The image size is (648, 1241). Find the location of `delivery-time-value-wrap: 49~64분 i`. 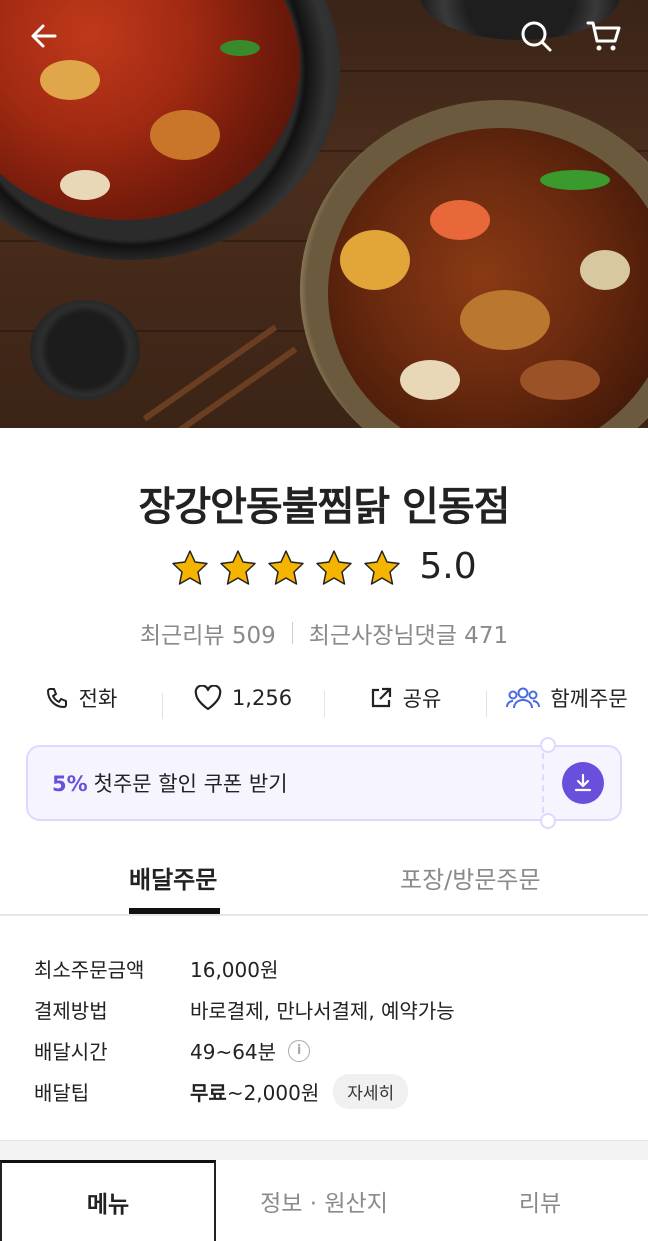

delivery-time-value-wrap: 49~64분 i is located at coordinates (250, 1050).